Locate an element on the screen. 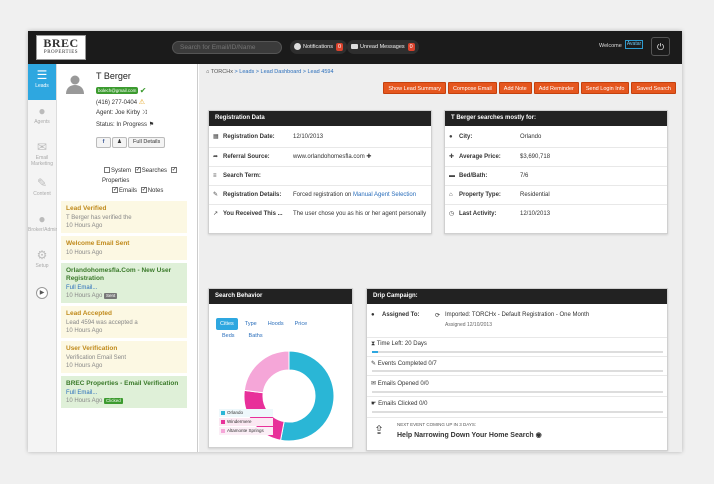  rail-label: Setup is located at coordinates (42, 266).